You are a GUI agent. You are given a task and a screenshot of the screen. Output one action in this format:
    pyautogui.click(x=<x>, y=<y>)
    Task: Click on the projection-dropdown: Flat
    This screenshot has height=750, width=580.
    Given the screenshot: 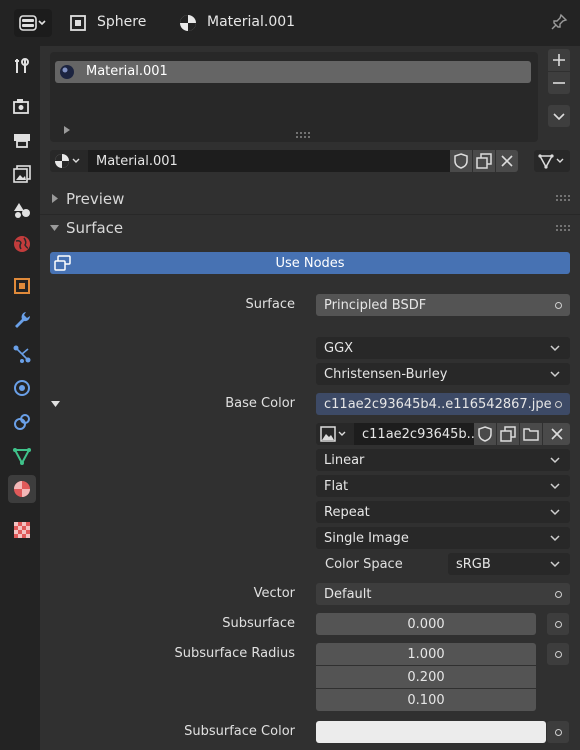 What is the action you would take?
    pyautogui.click(x=443, y=486)
    